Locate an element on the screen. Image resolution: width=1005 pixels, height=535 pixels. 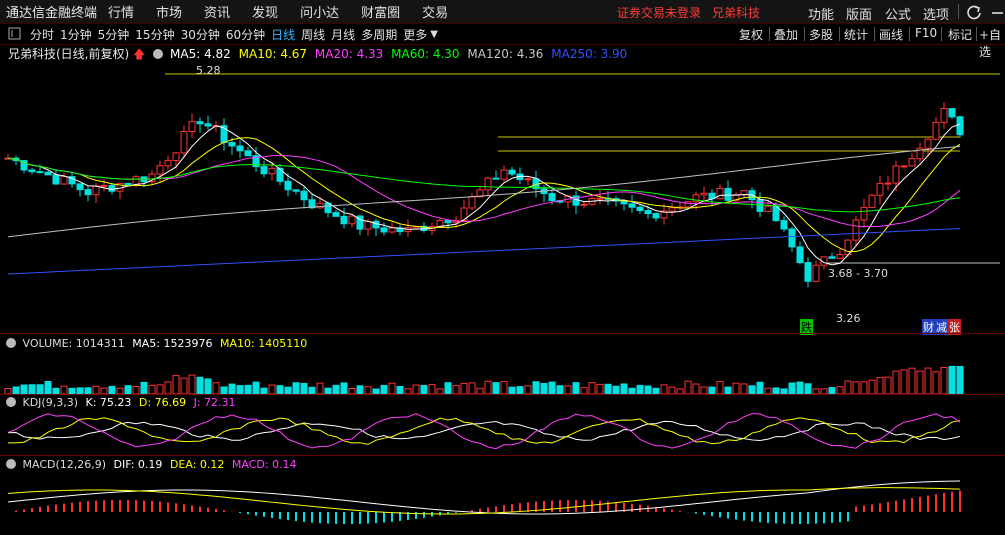
more-dropdown-icon: ▼ is located at coordinates (434, 34).